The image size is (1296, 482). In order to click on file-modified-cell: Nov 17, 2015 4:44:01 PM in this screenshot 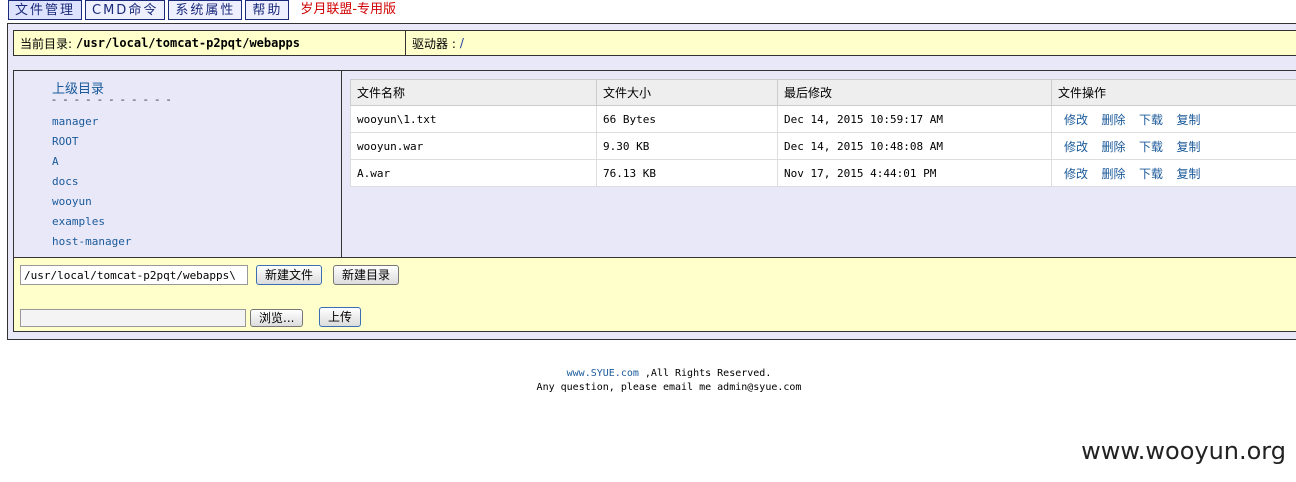, I will do `click(914, 173)`.